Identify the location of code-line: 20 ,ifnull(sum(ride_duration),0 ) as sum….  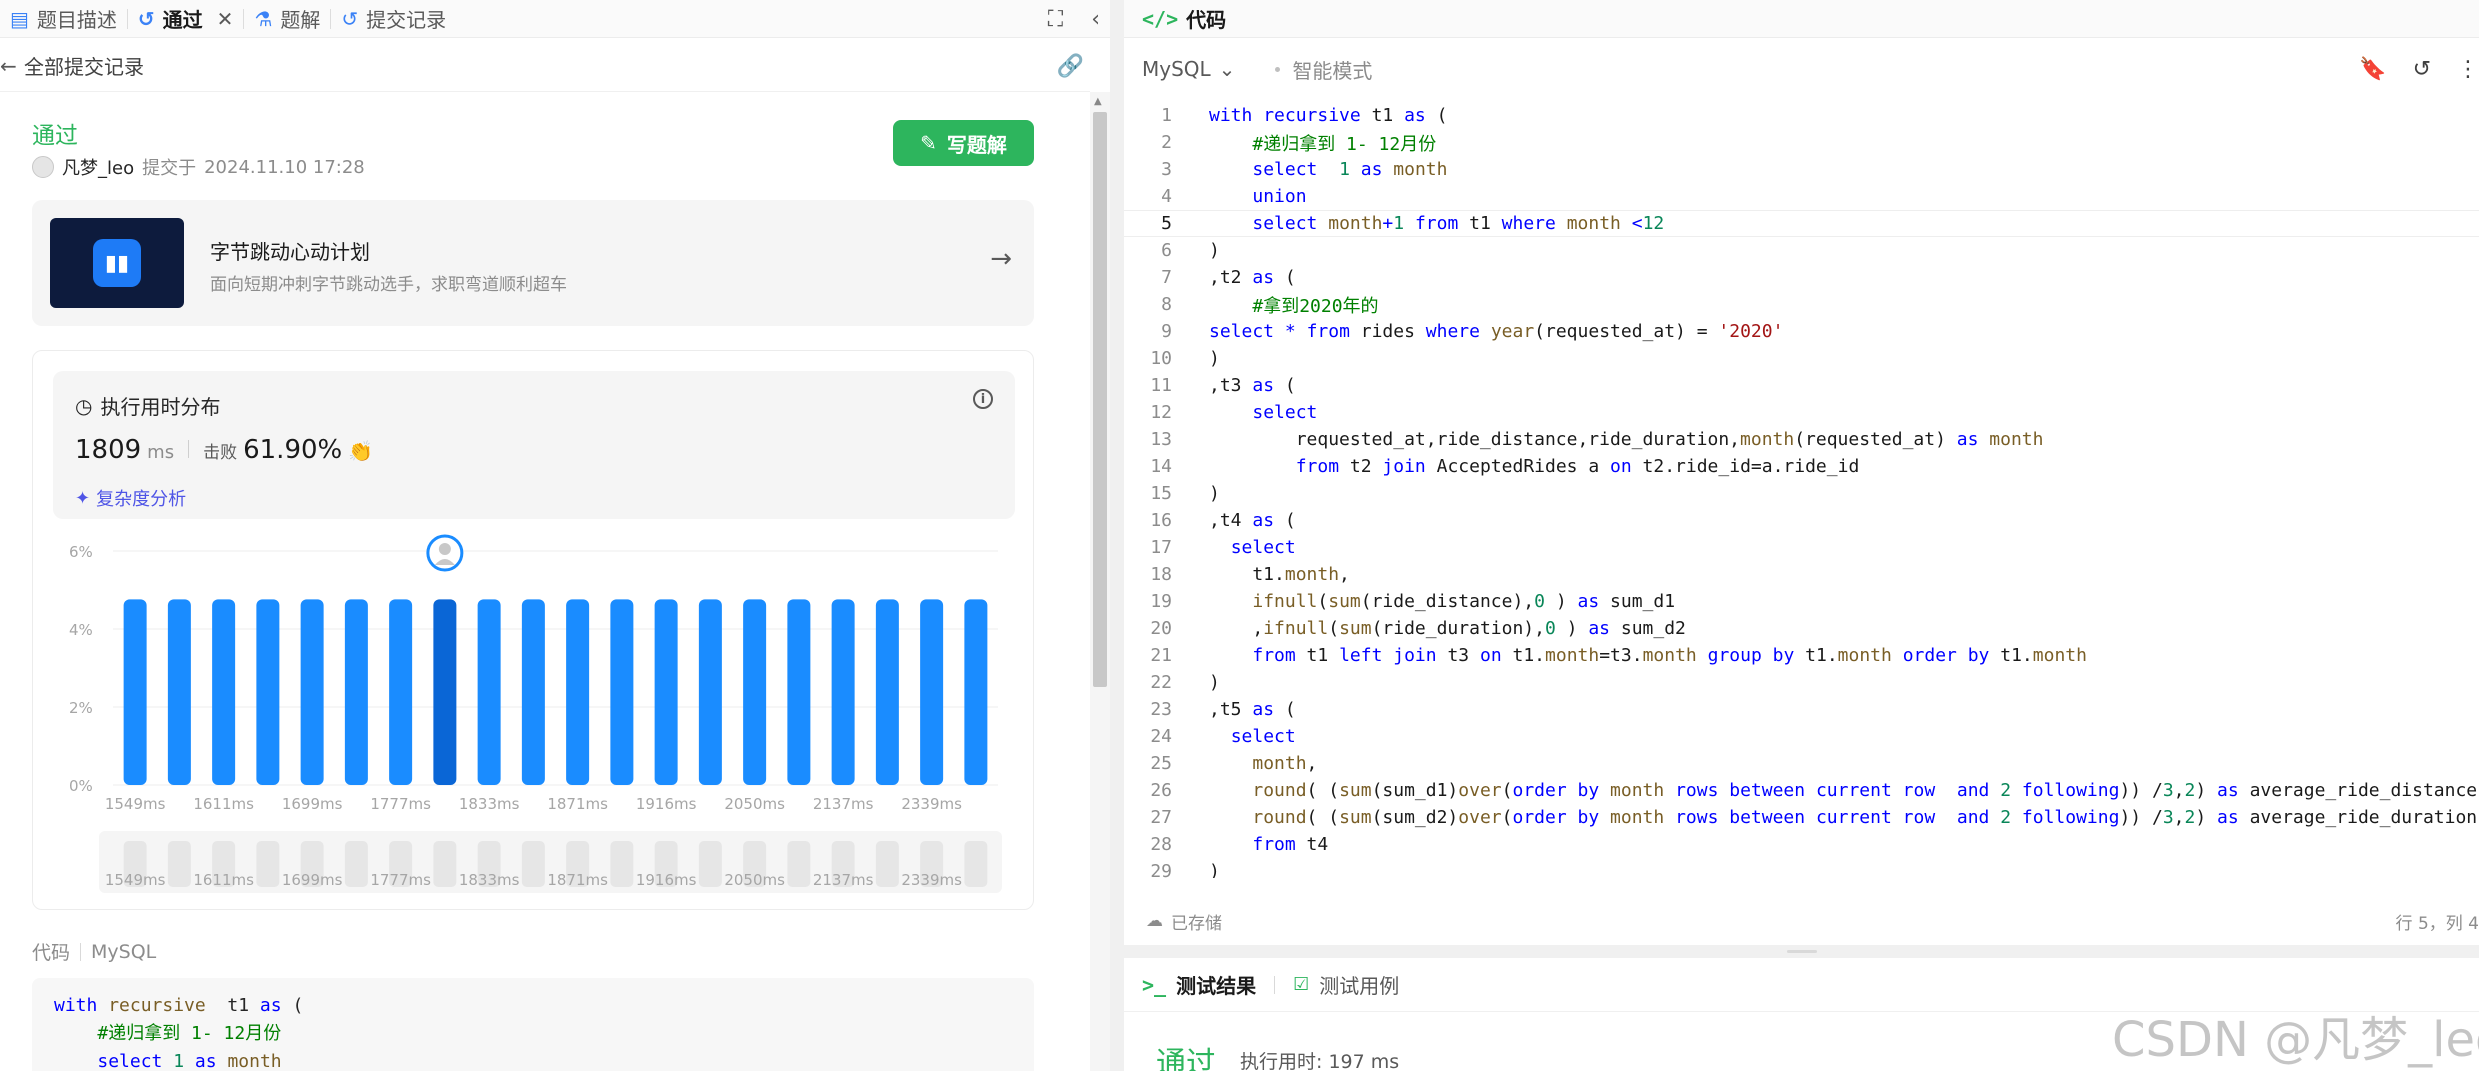
(1801, 628).